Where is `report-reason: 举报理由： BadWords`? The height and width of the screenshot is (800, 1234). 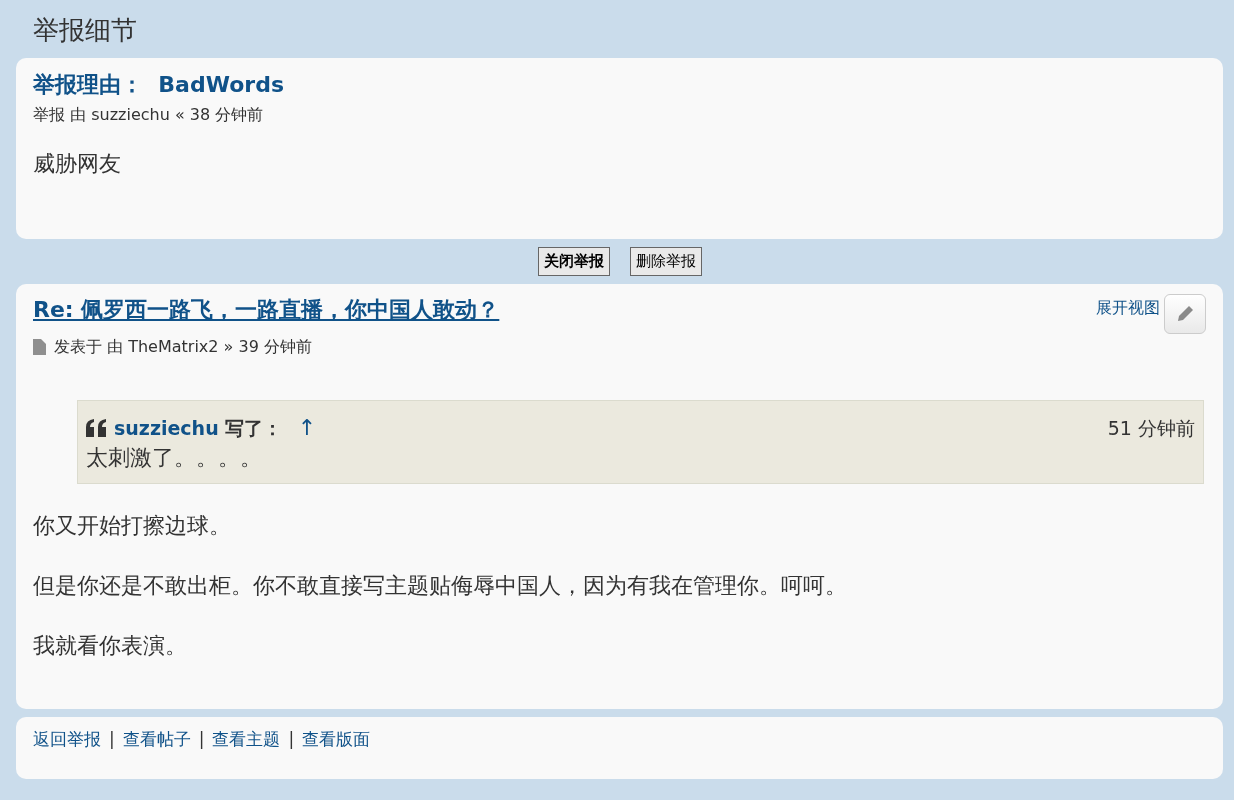
report-reason: 举报理由： BadWords is located at coordinates (159, 85).